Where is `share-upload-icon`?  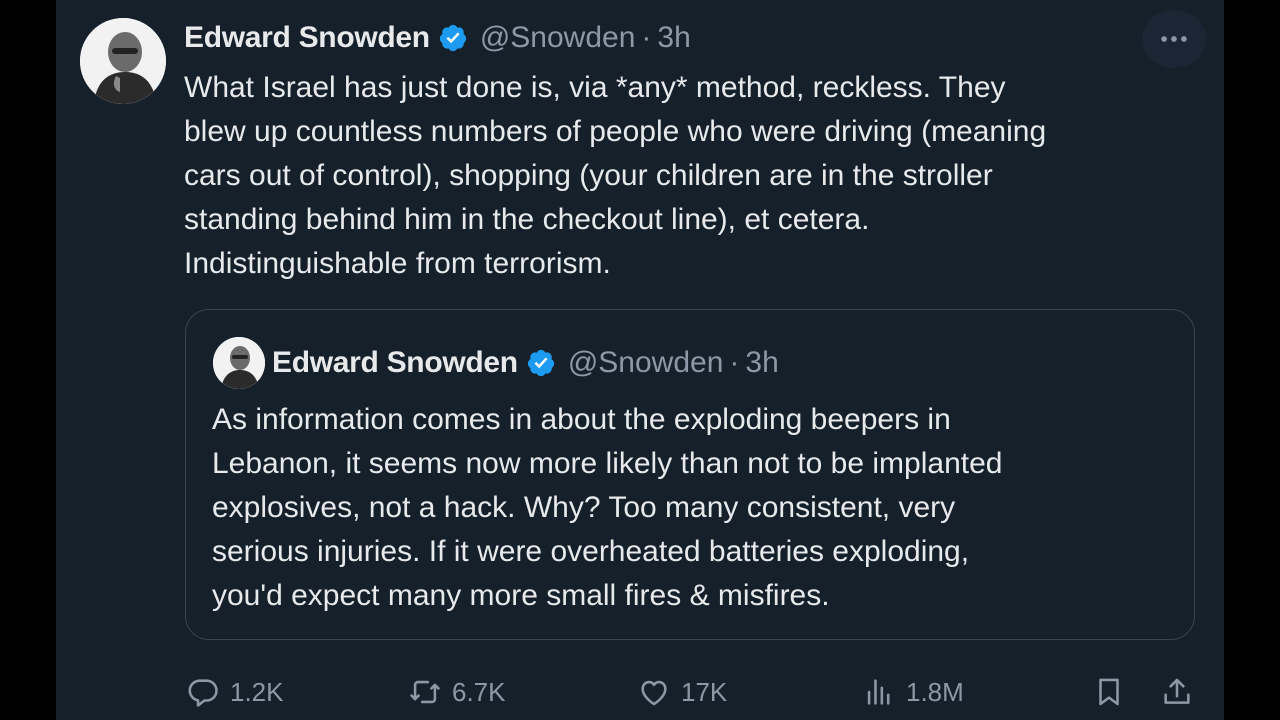
share-upload-icon is located at coordinates (1177, 691).